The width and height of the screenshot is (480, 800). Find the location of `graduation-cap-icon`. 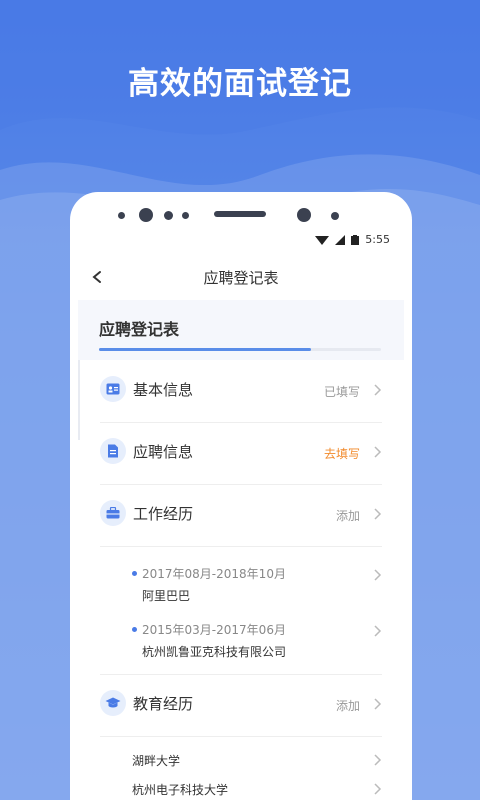

graduation-cap-icon is located at coordinates (113, 703).